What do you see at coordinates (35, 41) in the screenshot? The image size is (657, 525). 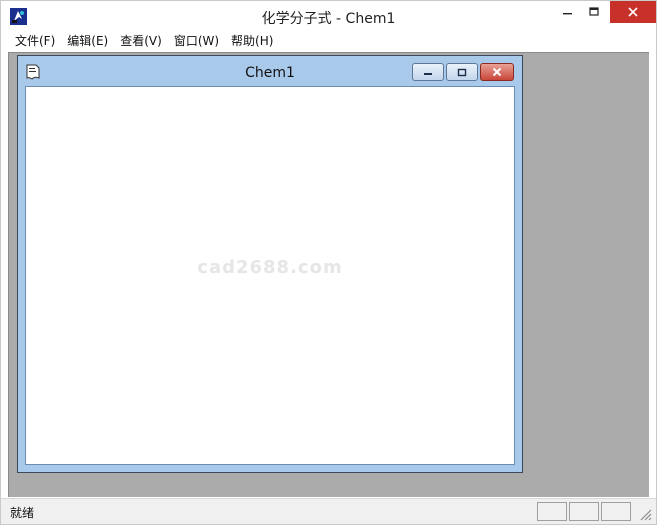 I see `menu-file: 文件(F)` at bounding box center [35, 41].